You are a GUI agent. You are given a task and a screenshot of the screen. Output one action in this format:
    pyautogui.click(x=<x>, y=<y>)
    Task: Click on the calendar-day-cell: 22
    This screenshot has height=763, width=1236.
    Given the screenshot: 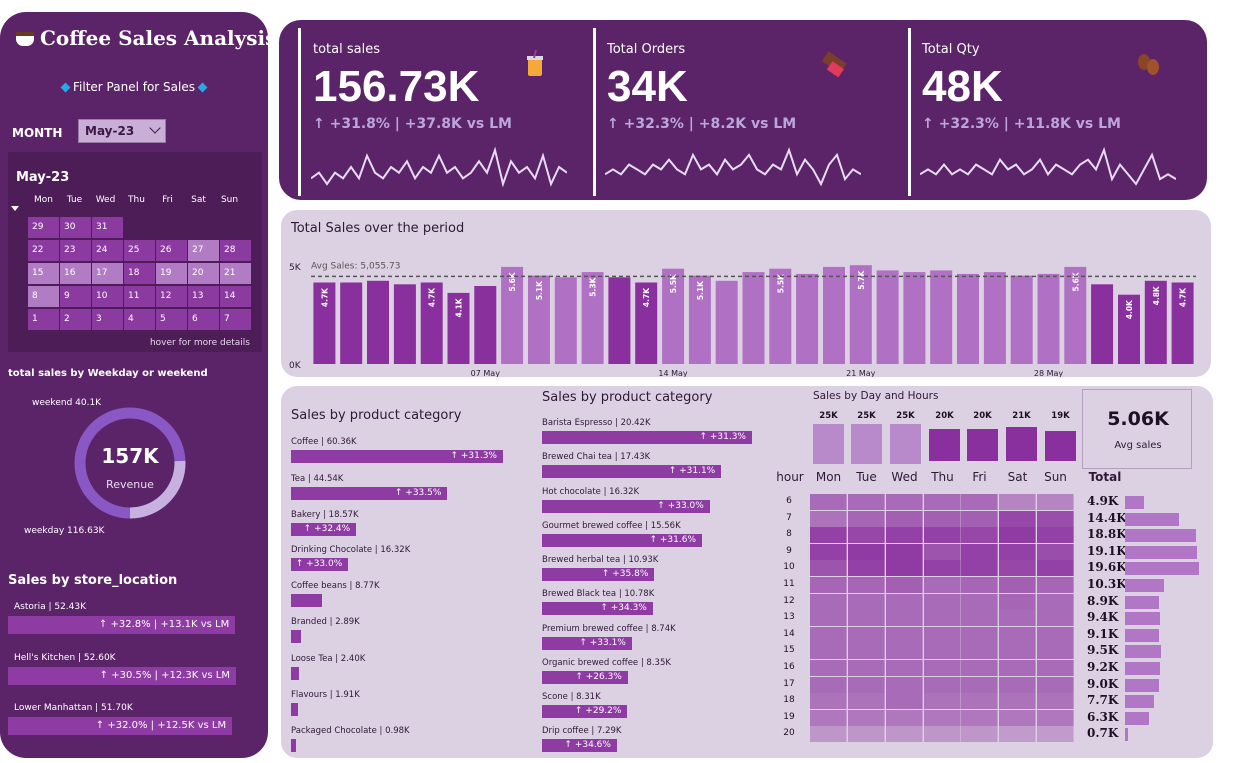 What is the action you would take?
    pyautogui.click(x=43, y=250)
    